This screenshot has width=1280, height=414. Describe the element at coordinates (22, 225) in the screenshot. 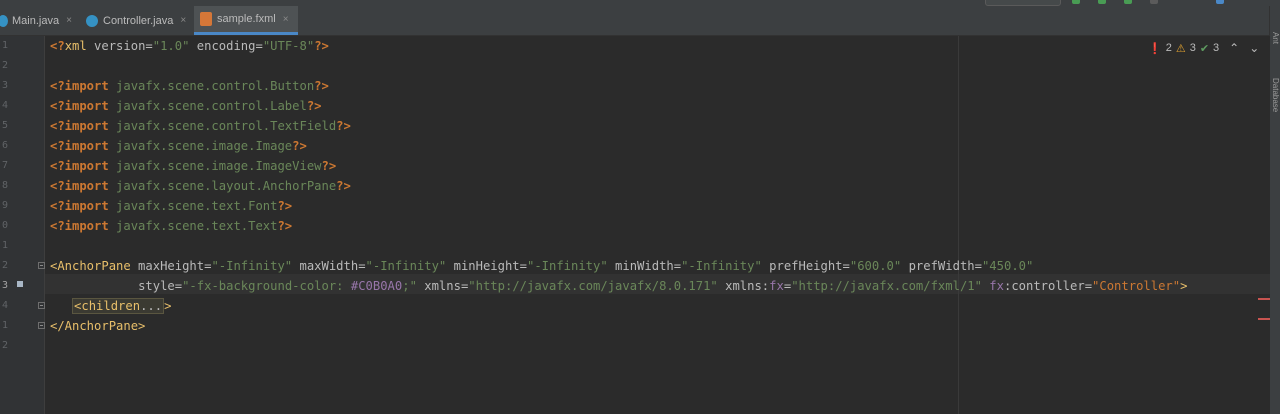

I see `line-number-gutter: 1 2 3 4 5 6 7 8 9 0 1 2 3 4 1 2` at that location.